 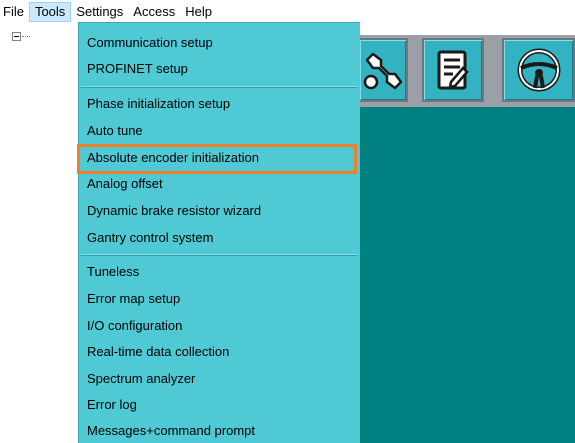 What do you see at coordinates (50, 11) in the screenshot?
I see `menu-tools: Tools` at bounding box center [50, 11].